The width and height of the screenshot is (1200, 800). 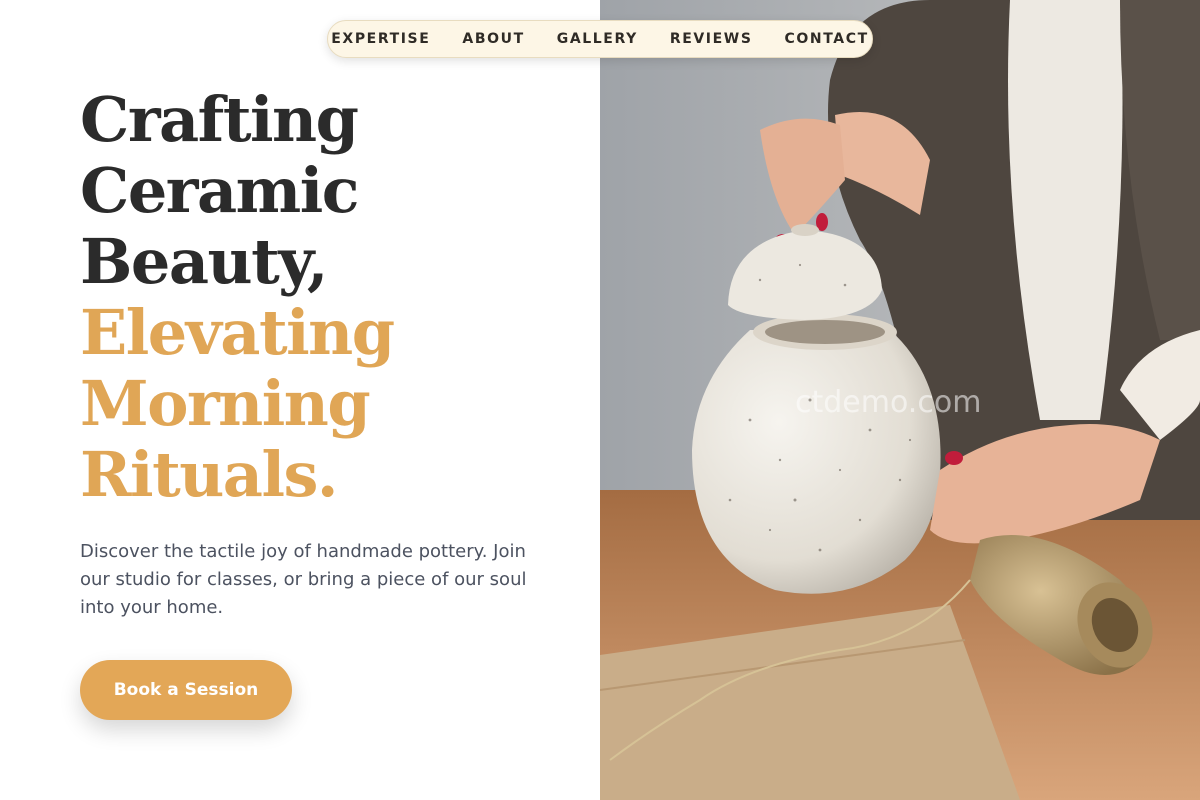 I want to click on headline-accent-line: Morning, so click(x=225, y=403).